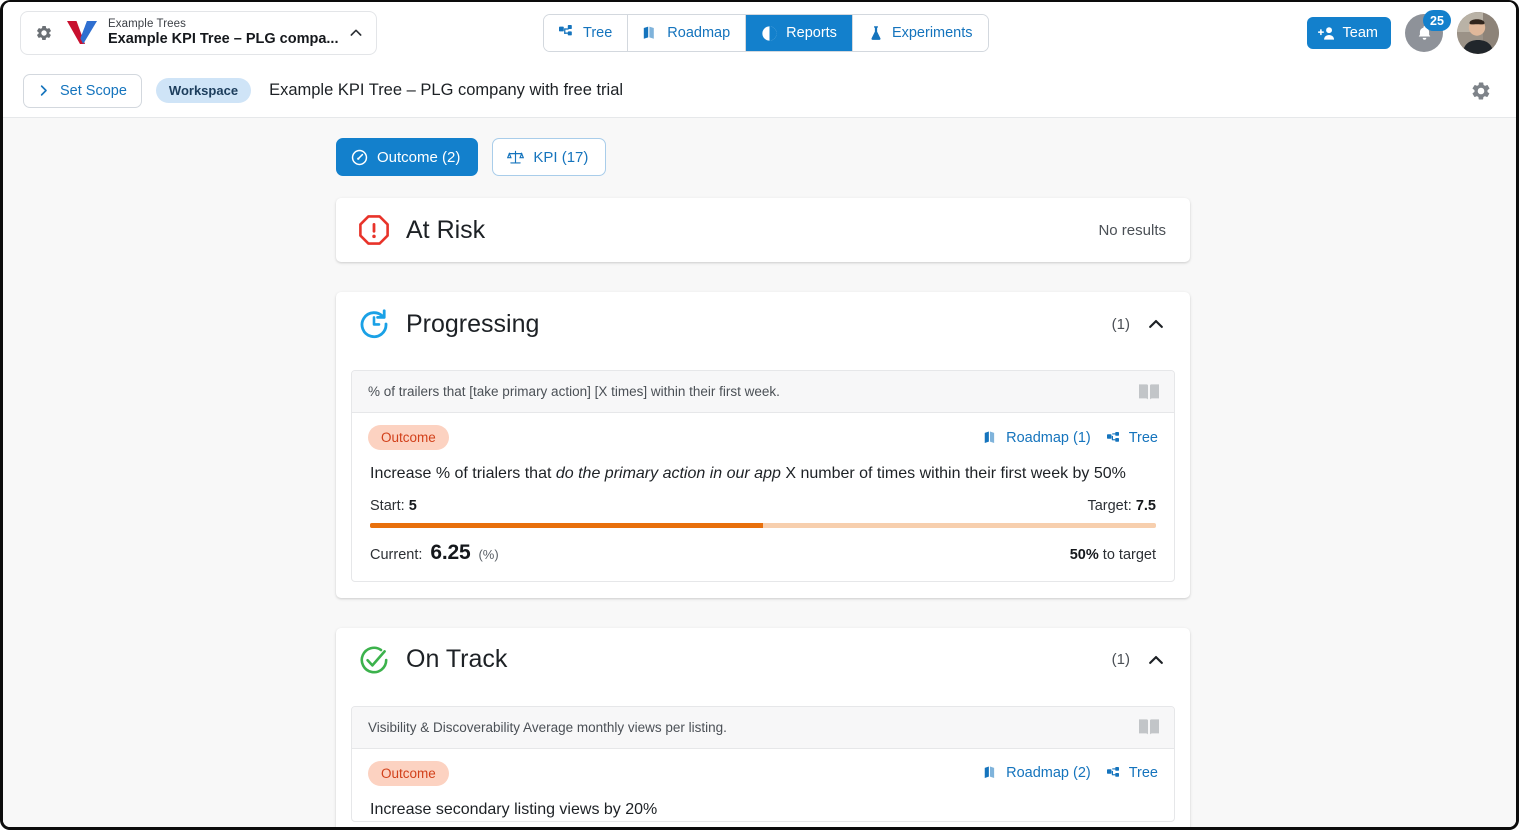  Describe the element at coordinates (763, 660) in the screenshot. I see `on-track-header: On Track (1)` at that location.